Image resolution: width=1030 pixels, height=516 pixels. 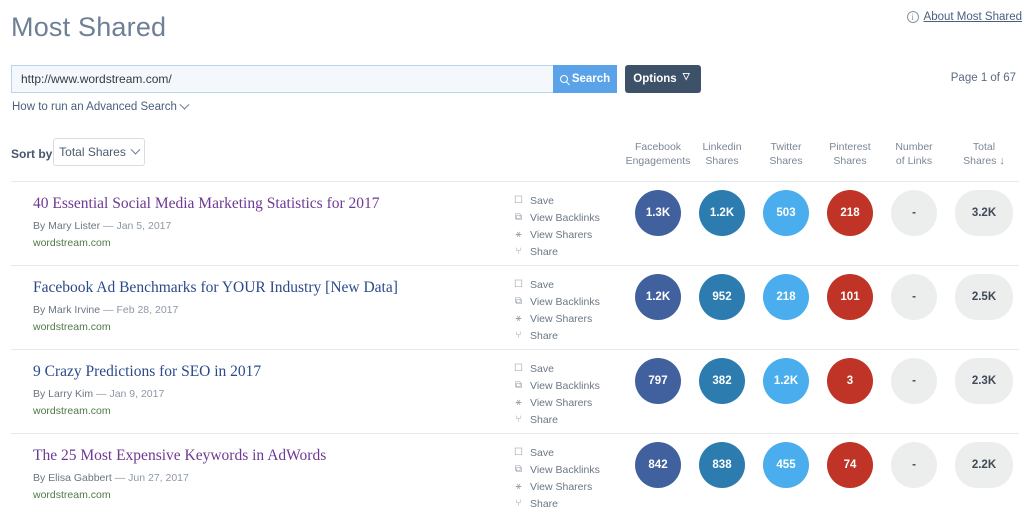 What do you see at coordinates (658, 381) in the screenshot?
I see `metric-facebook-engagements: 797` at bounding box center [658, 381].